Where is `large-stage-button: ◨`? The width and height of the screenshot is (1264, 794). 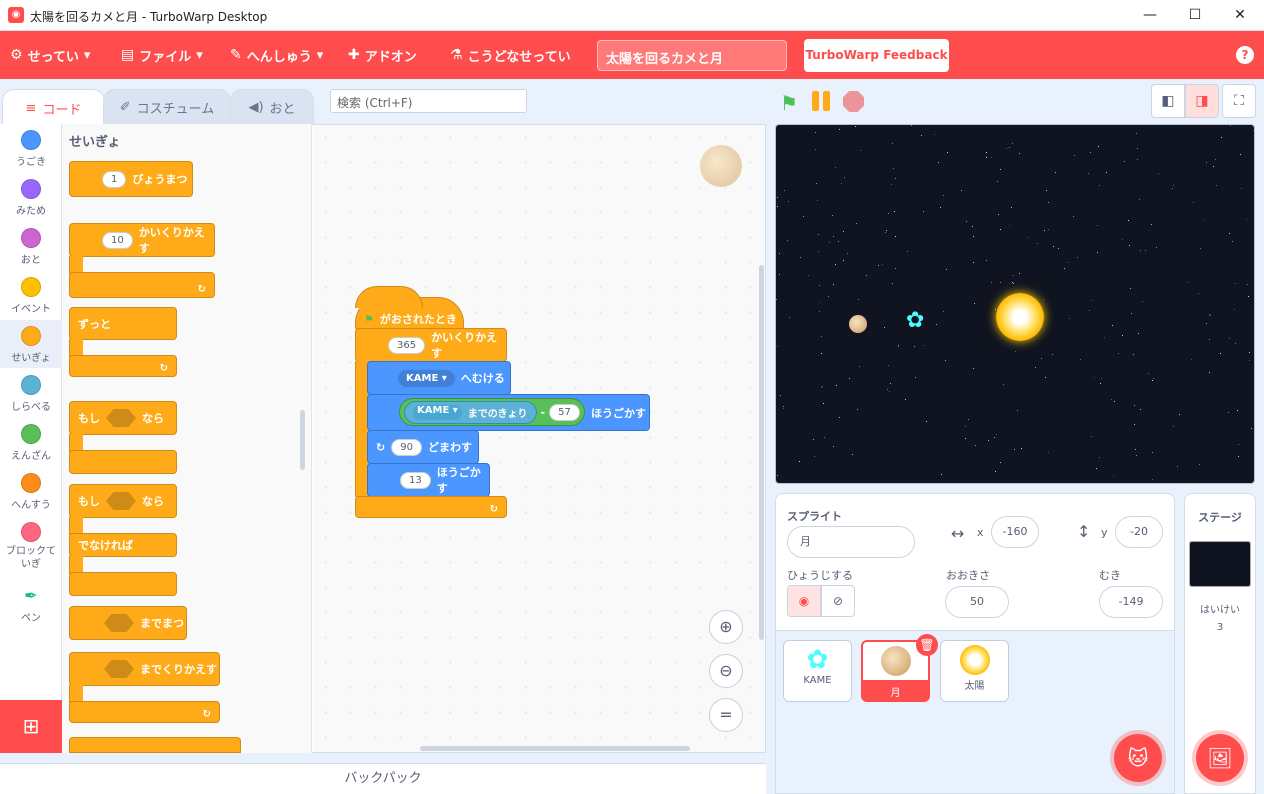 large-stage-button: ◨ is located at coordinates (1202, 101).